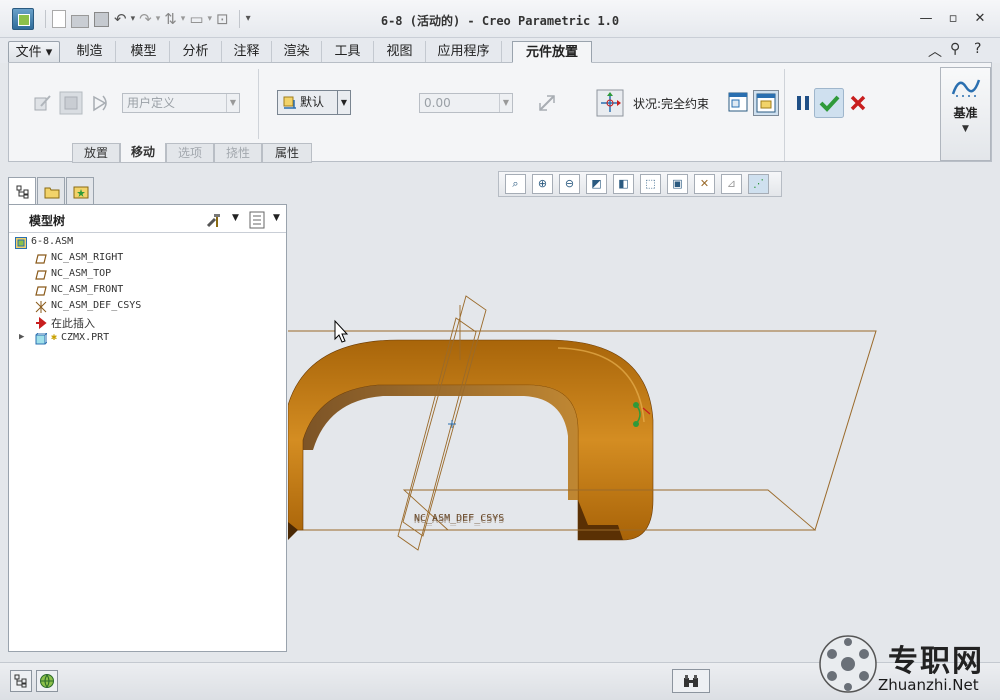 This screenshot has width=1000, height=700. What do you see at coordinates (471, 440) in the screenshot?
I see `part-model-czmx` at bounding box center [471, 440].